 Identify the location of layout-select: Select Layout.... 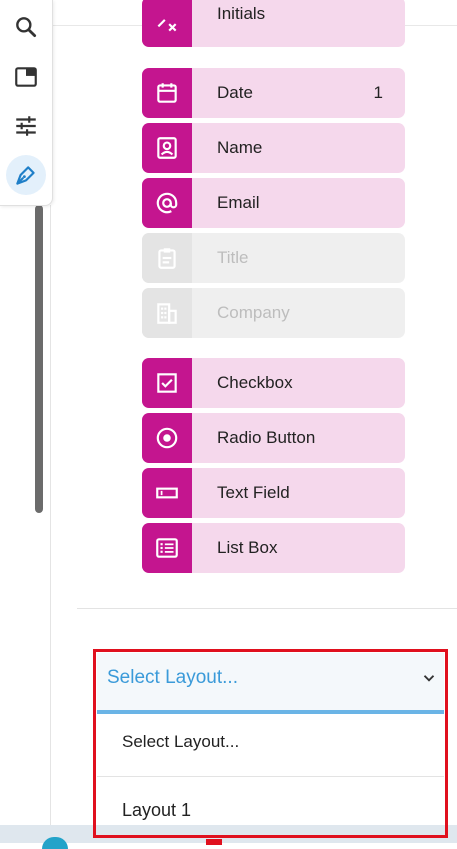
(270, 683).